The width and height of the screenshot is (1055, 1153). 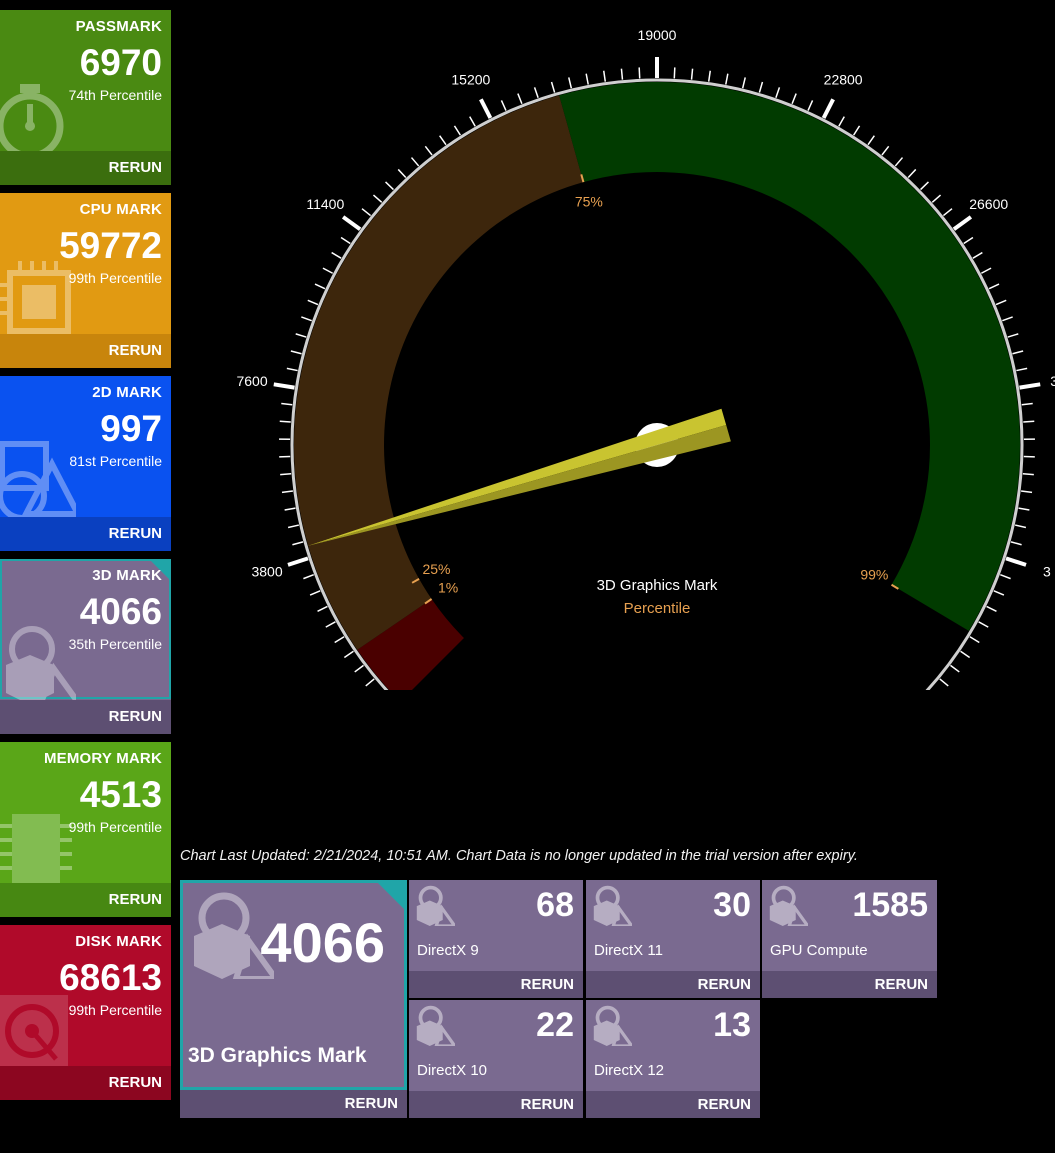 I want to click on tick-label: 3800, so click(x=266, y=572).